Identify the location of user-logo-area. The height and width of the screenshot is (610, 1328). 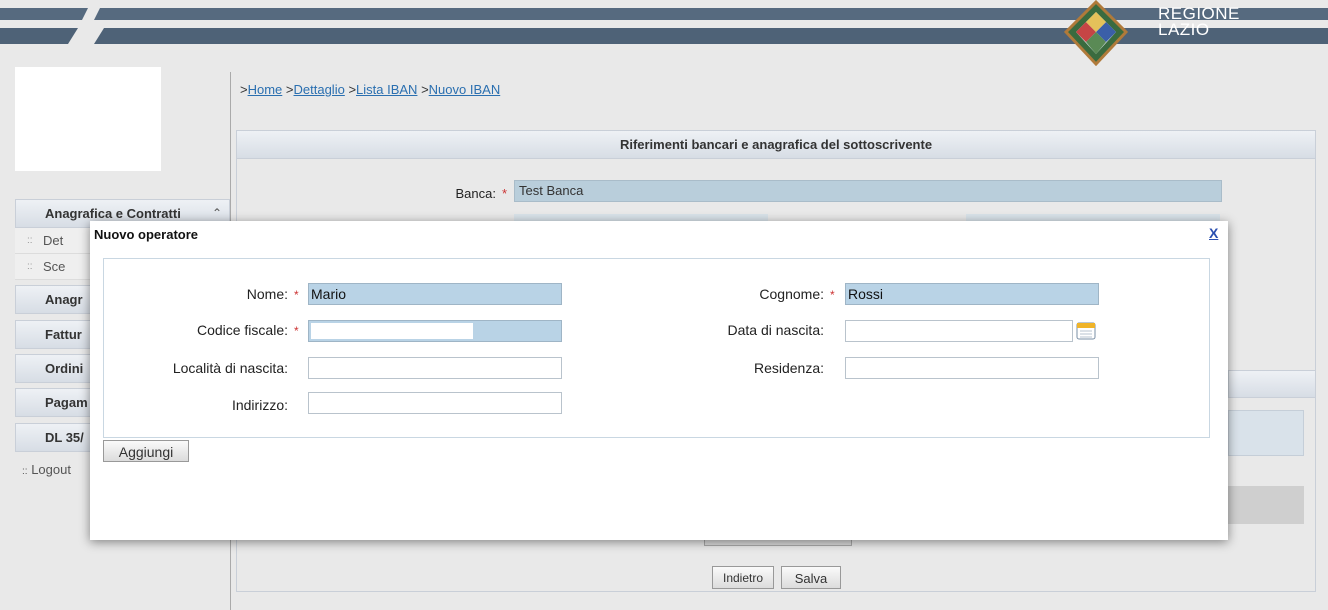
(88, 119).